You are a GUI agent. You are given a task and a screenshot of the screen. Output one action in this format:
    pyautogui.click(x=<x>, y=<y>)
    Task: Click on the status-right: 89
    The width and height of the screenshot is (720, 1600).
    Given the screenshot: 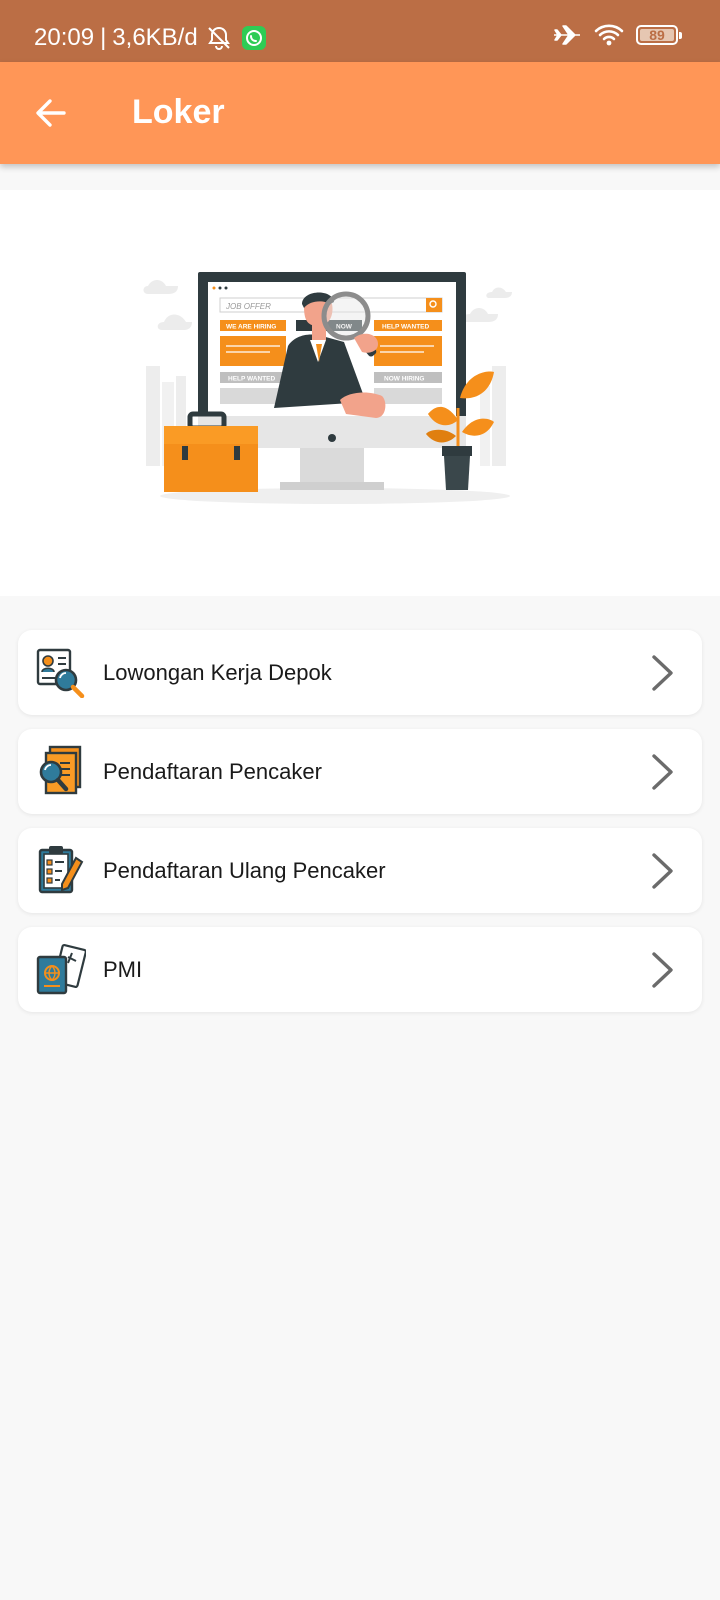 What is the action you would take?
    pyautogui.click(x=617, y=35)
    